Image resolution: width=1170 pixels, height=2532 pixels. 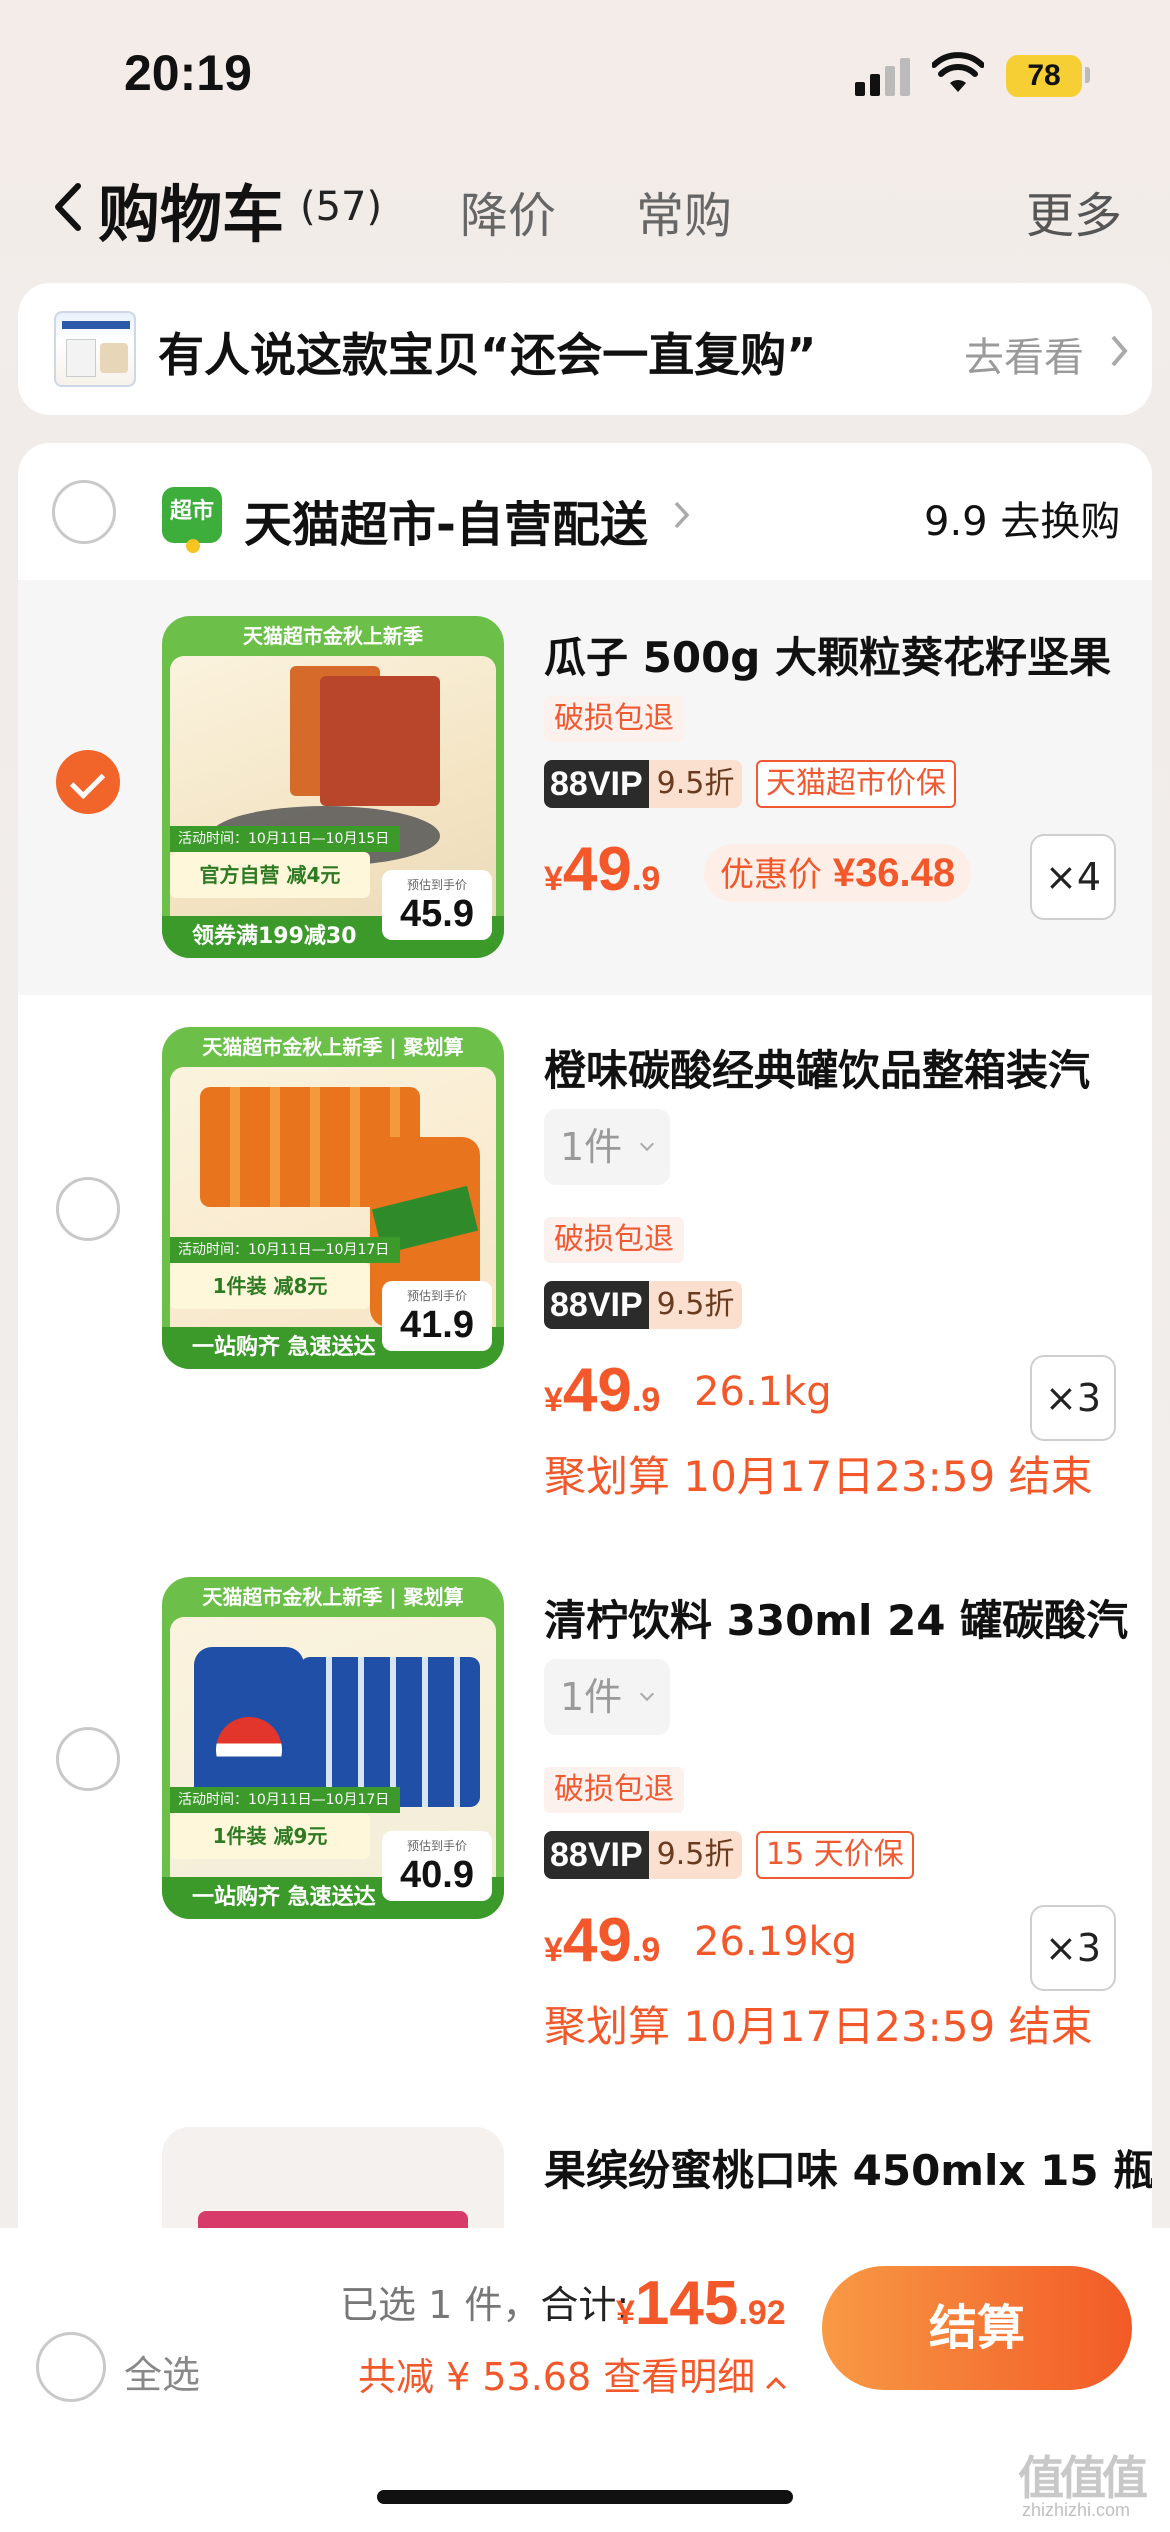 What do you see at coordinates (380, 741) in the screenshot?
I see `seed-bag-graphic` at bounding box center [380, 741].